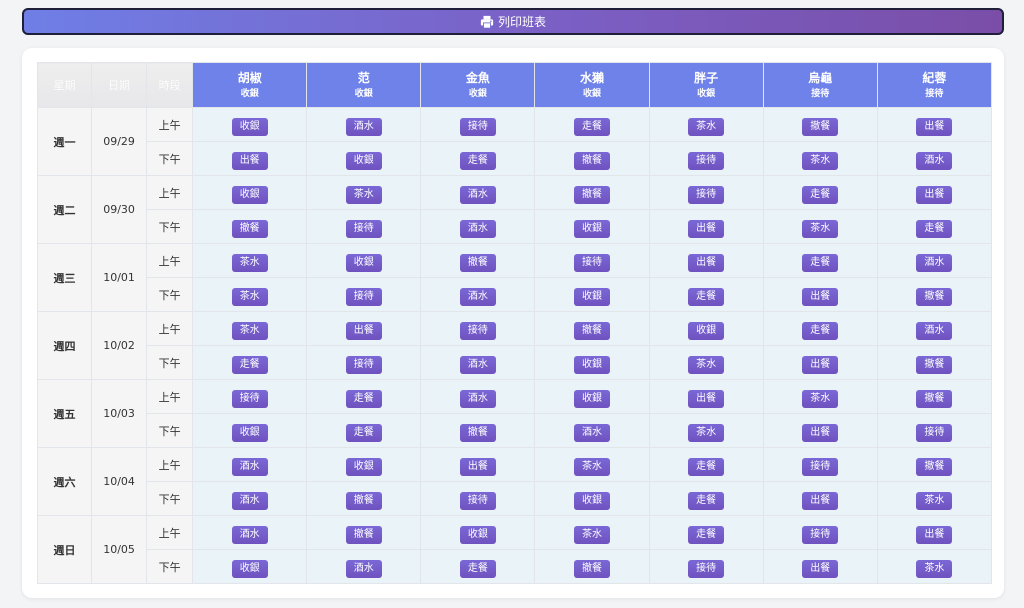 This screenshot has width=1024, height=608. What do you see at coordinates (64, 141) in the screenshot?
I see `day-label: 週一` at bounding box center [64, 141].